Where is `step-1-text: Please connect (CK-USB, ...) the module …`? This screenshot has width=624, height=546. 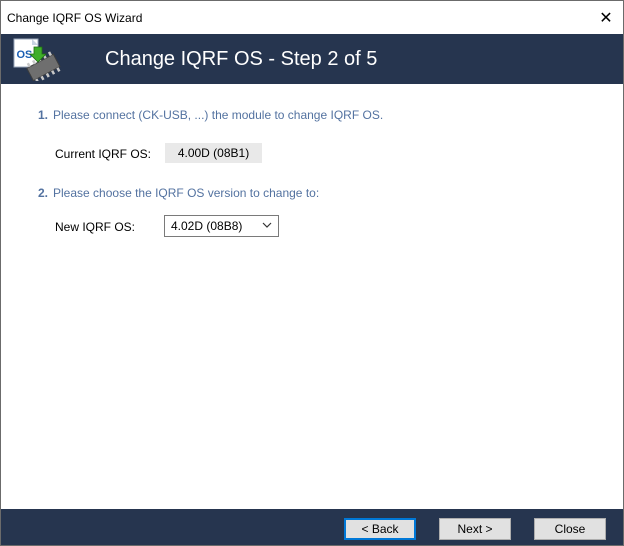
step-1-text: Please connect (CK-USB, ...) the module … is located at coordinates (218, 115).